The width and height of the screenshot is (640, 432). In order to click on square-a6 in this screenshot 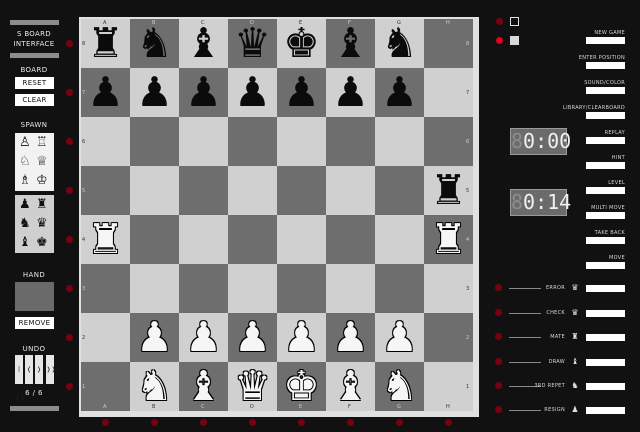, I will do `click(105, 141)`.